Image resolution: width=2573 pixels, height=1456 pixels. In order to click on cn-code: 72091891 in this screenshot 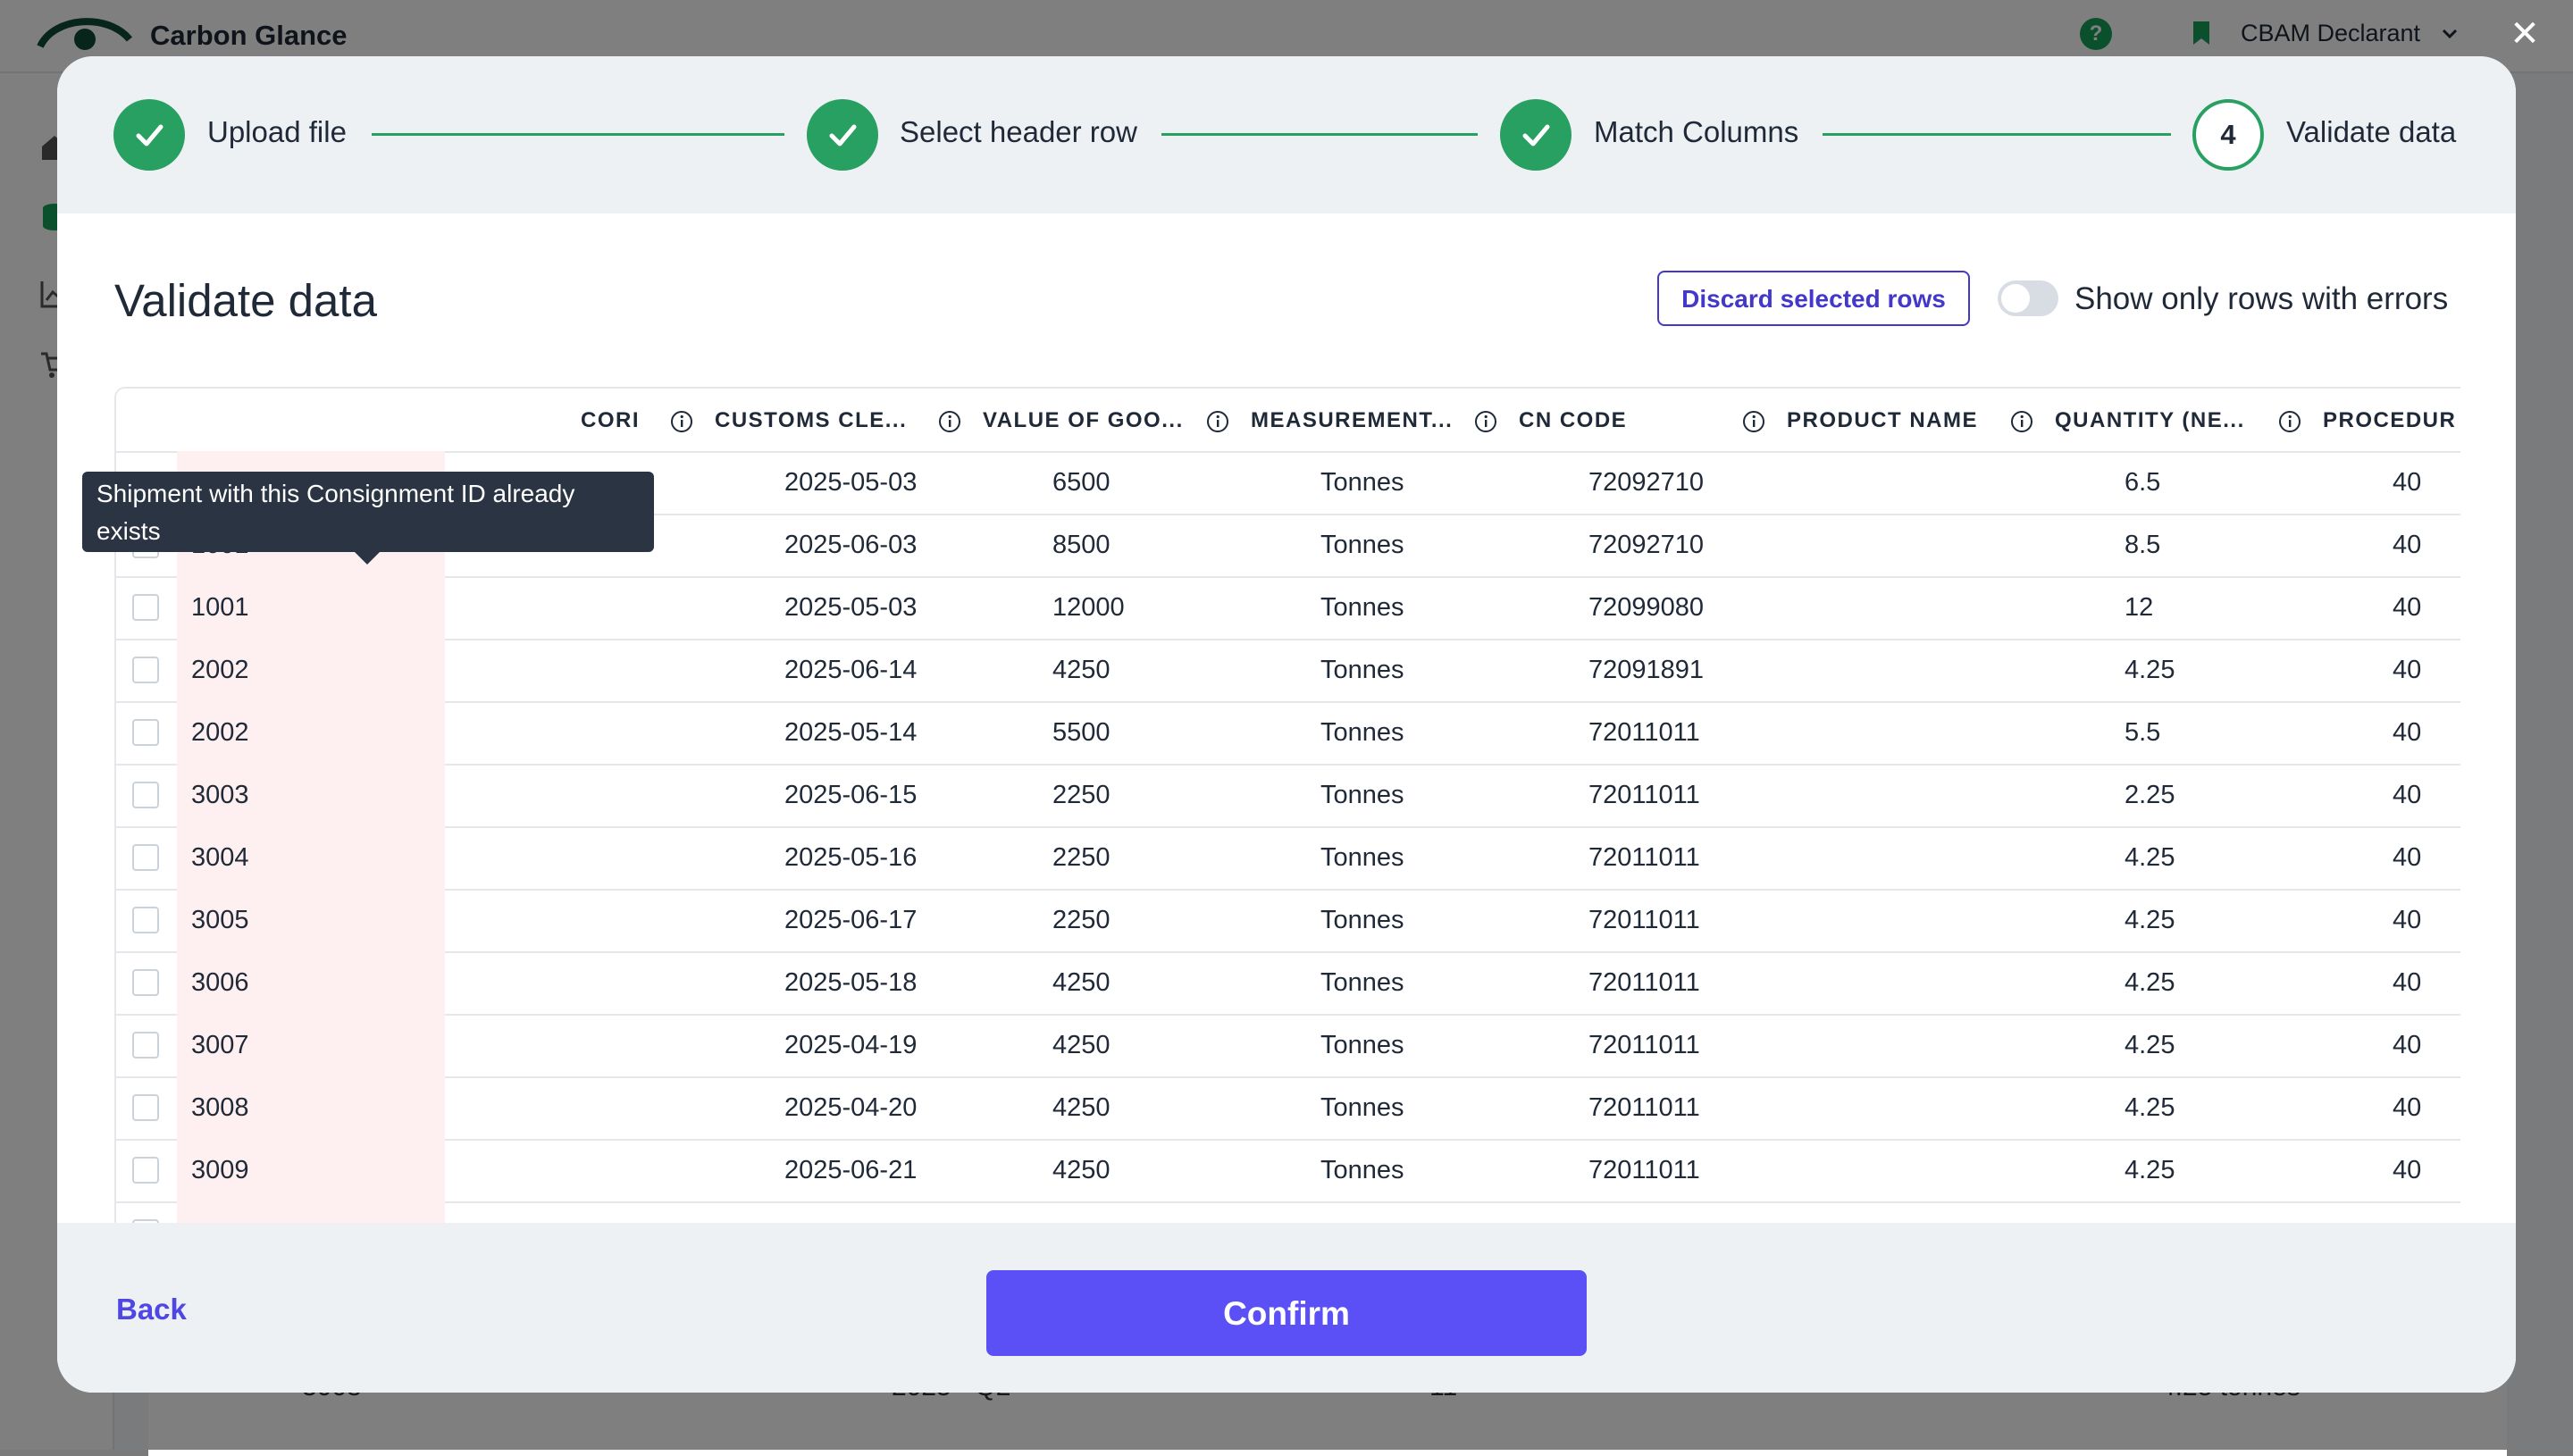, I will do `click(1646, 670)`.